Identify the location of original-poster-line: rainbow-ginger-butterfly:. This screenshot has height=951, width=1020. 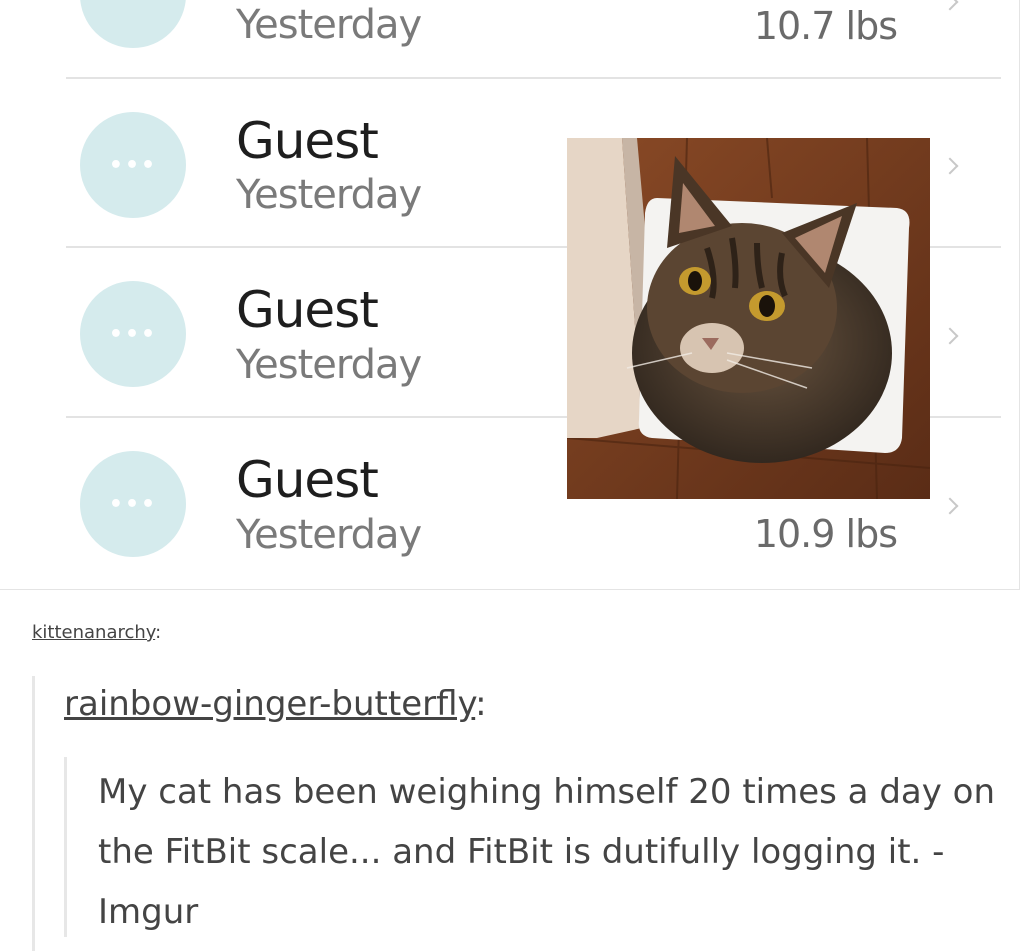
(275, 704).